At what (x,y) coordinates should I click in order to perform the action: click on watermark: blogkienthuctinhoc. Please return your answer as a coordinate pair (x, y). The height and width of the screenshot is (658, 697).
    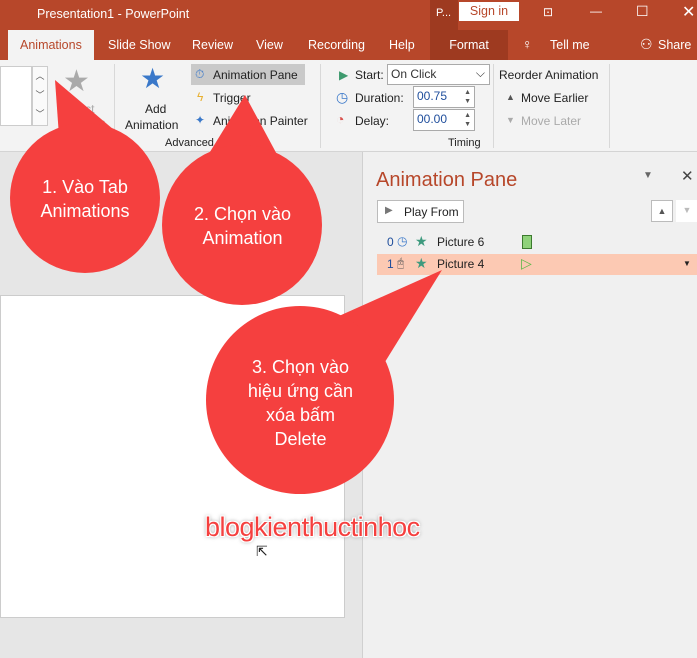
    Looking at the image, I should click on (312, 527).